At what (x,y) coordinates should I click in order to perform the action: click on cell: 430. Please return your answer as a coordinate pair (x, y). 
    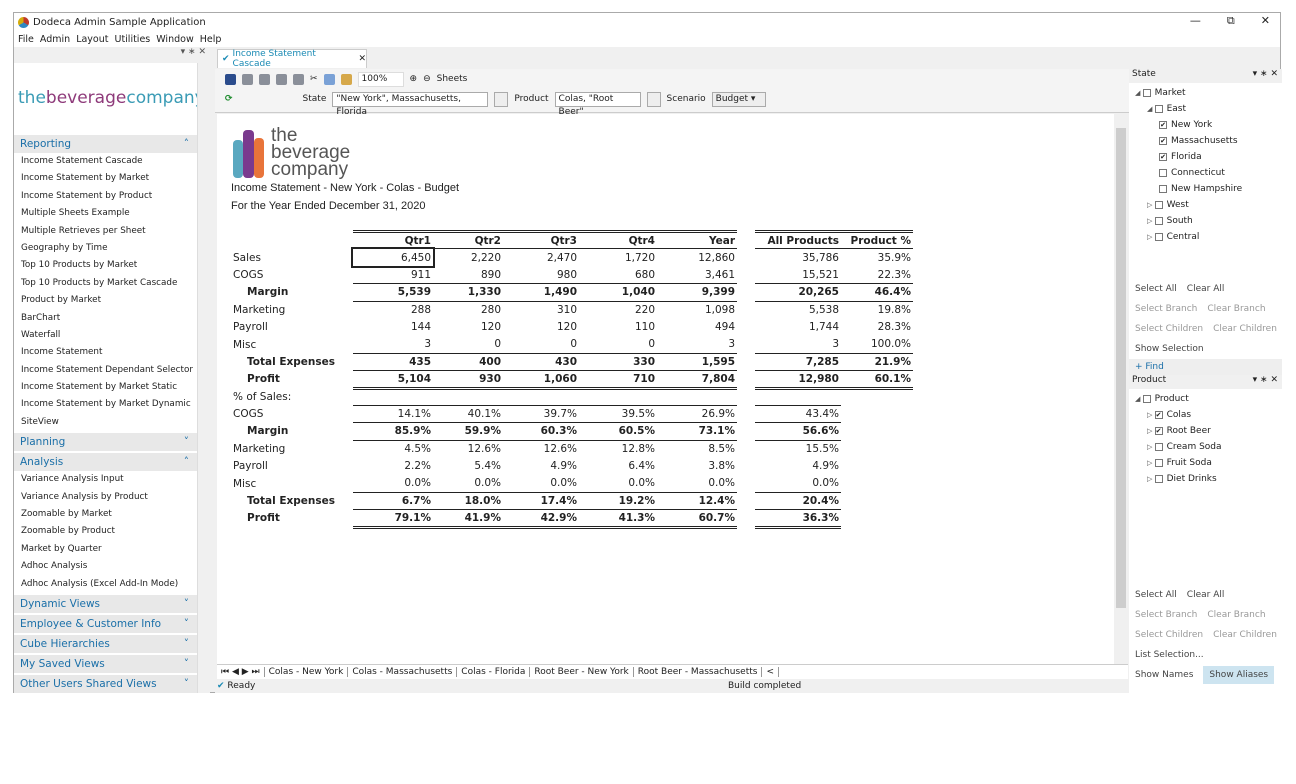
    Looking at the image, I should click on (541, 362).